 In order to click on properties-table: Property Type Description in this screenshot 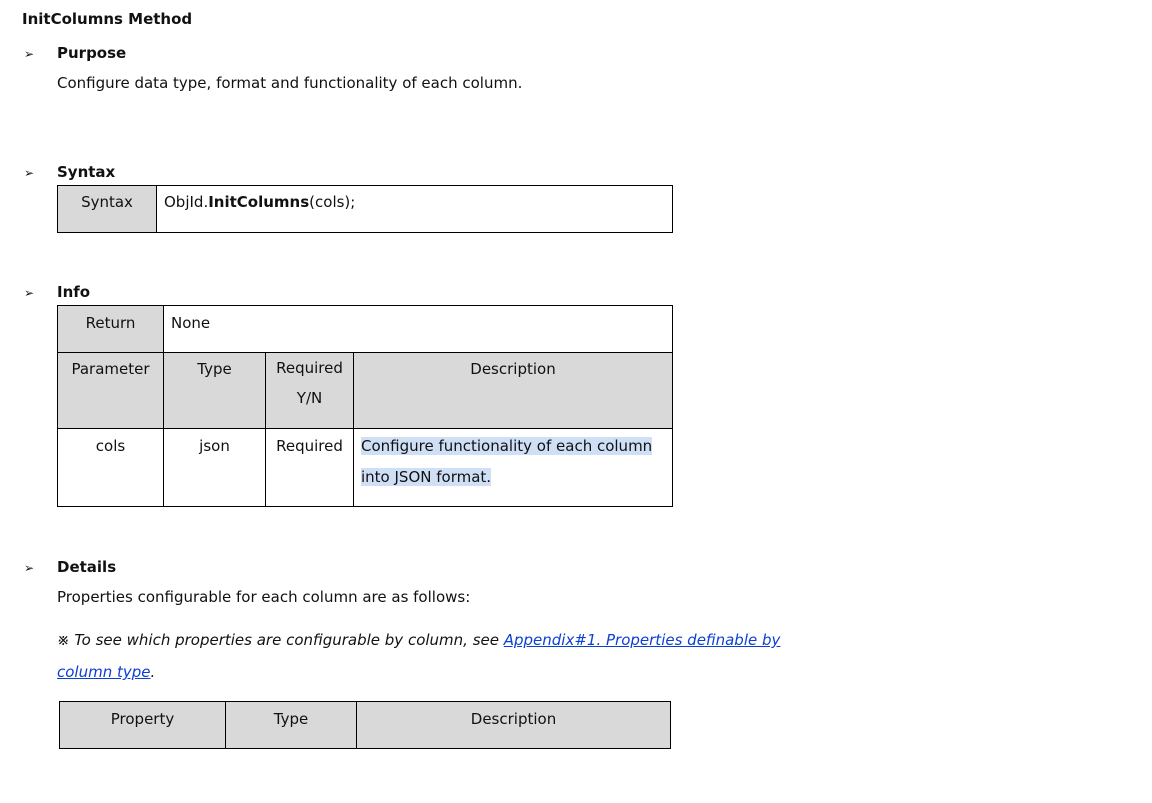, I will do `click(365, 725)`.